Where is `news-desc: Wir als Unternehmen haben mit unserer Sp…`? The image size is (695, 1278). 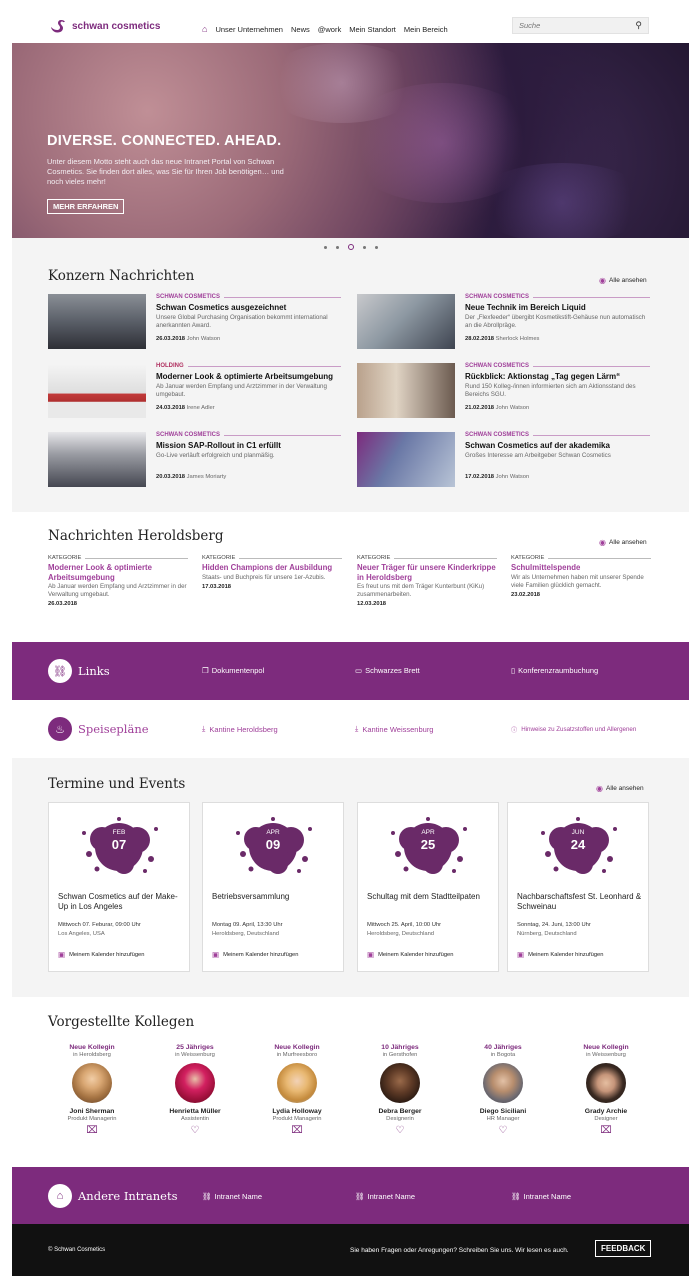 news-desc: Wir als Unternehmen haben mit unserer Sp… is located at coordinates (577, 581).